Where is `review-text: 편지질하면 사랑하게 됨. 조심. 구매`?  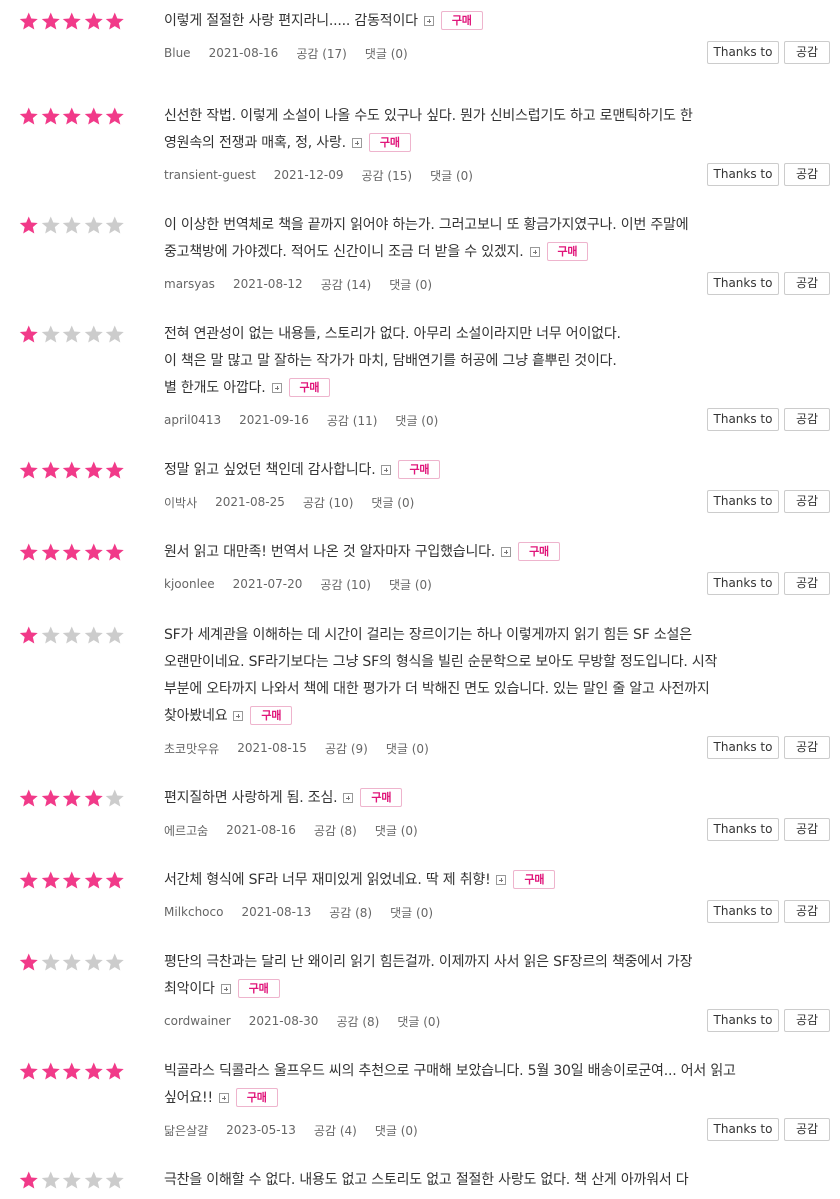
review-text: 편지질하면 사랑하게 됨. 조심. 구매 is located at coordinates (474, 798).